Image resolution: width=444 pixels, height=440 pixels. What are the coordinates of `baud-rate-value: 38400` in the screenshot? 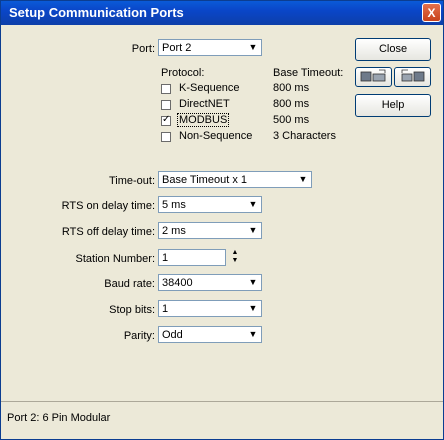 It's located at (177, 283).